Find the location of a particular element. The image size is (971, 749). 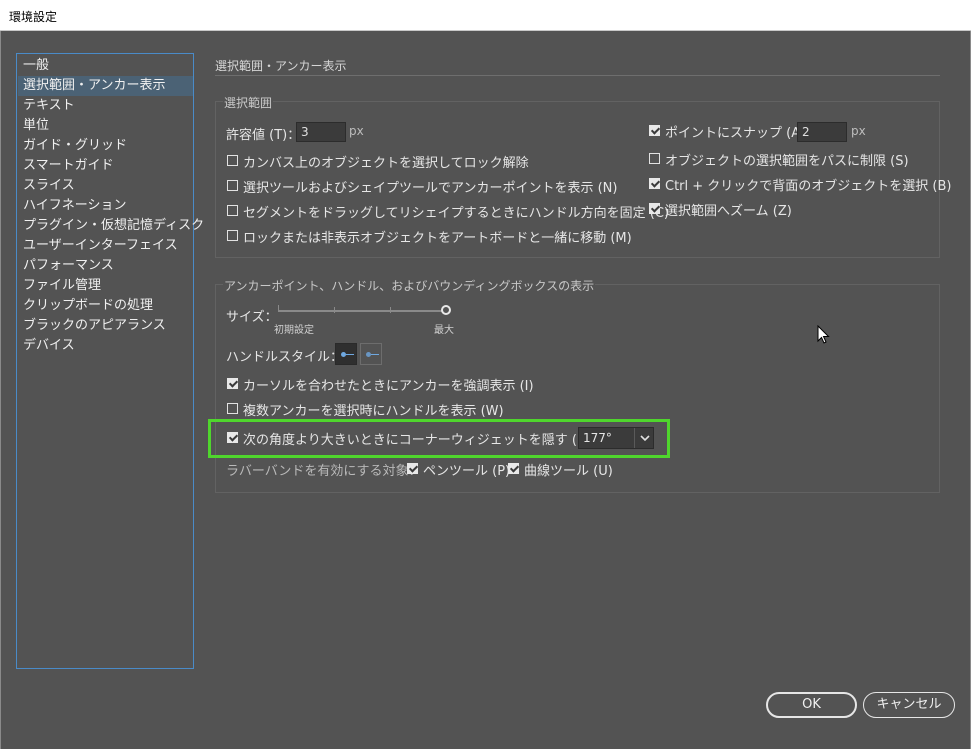

tolerance-label: 許容値 (T)： is located at coordinates (263, 135).